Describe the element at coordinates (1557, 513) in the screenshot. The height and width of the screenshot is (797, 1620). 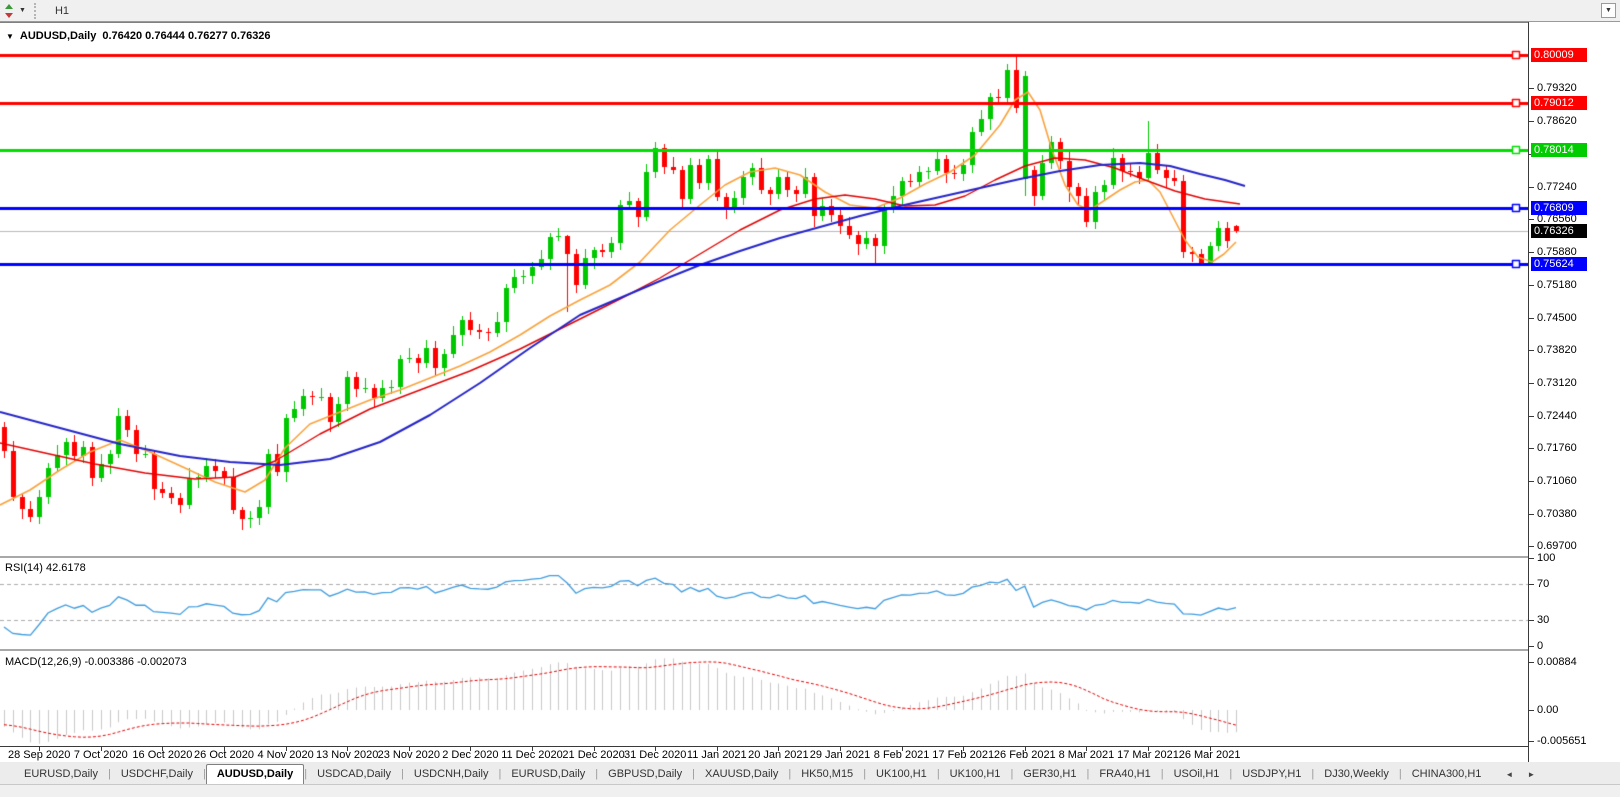
I see `price-tick-label: 0.70380` at that location.